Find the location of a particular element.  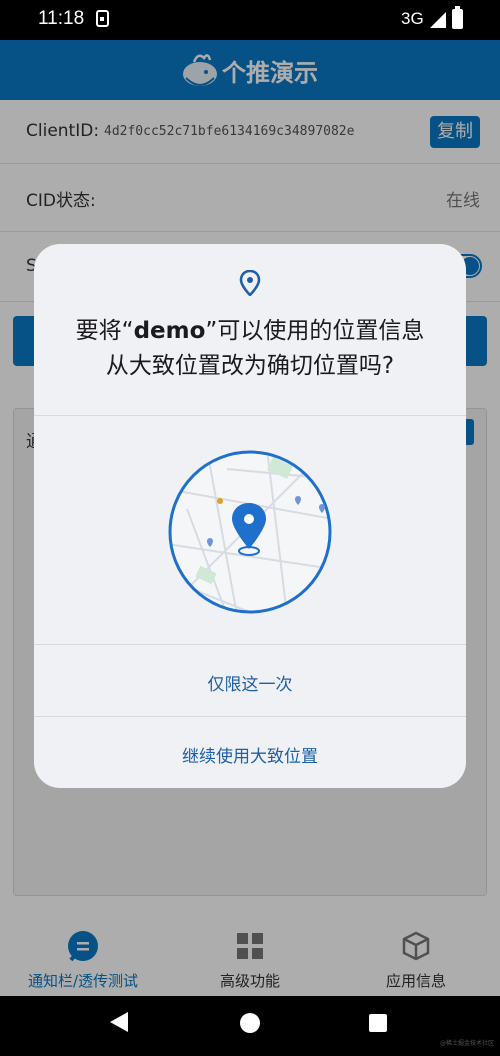

status-time: 11:18 is located at coordinates (61, 18).